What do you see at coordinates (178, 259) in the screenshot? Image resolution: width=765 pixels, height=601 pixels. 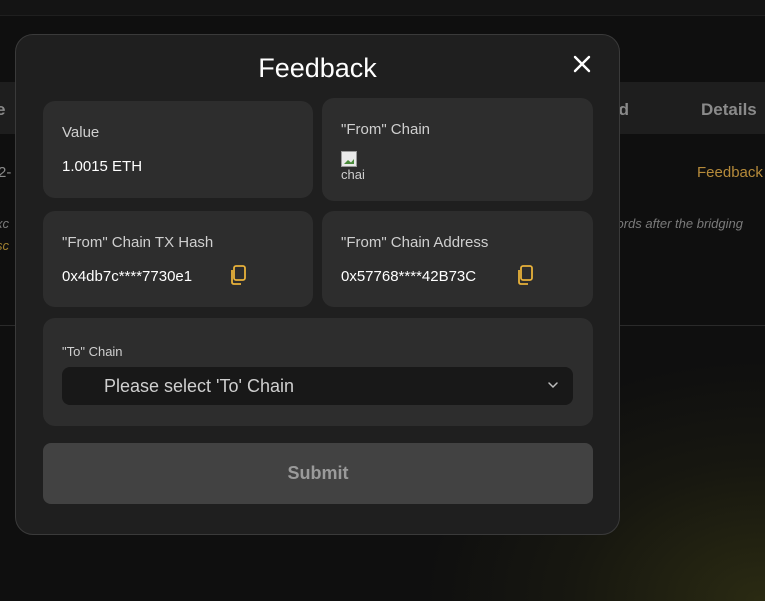 I see `tx-hash-card: "From" Chain TX Hash 0x4db7c****7730e1` at bounding box center [178, 259].